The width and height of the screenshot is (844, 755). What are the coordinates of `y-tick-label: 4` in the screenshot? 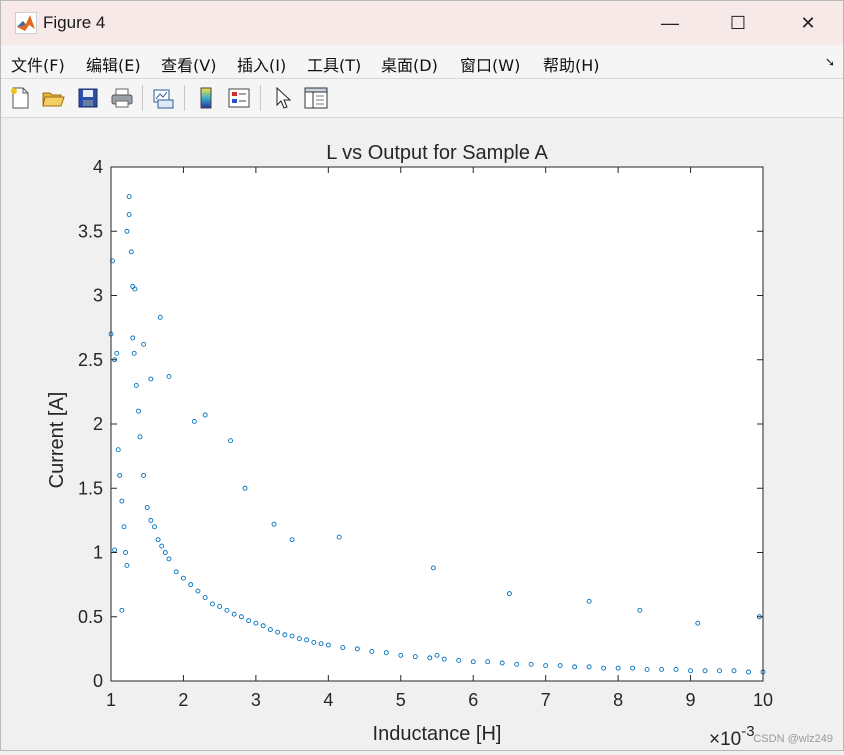 It's located at (98, 167).